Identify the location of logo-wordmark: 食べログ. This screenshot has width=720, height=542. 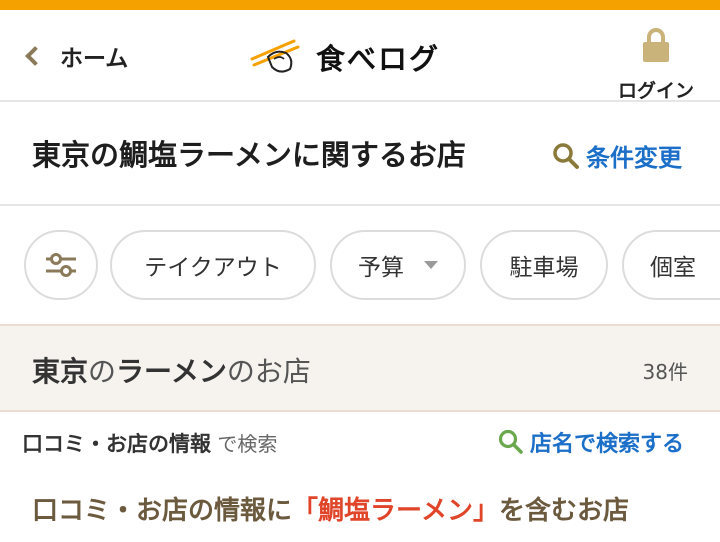
(378, 59).